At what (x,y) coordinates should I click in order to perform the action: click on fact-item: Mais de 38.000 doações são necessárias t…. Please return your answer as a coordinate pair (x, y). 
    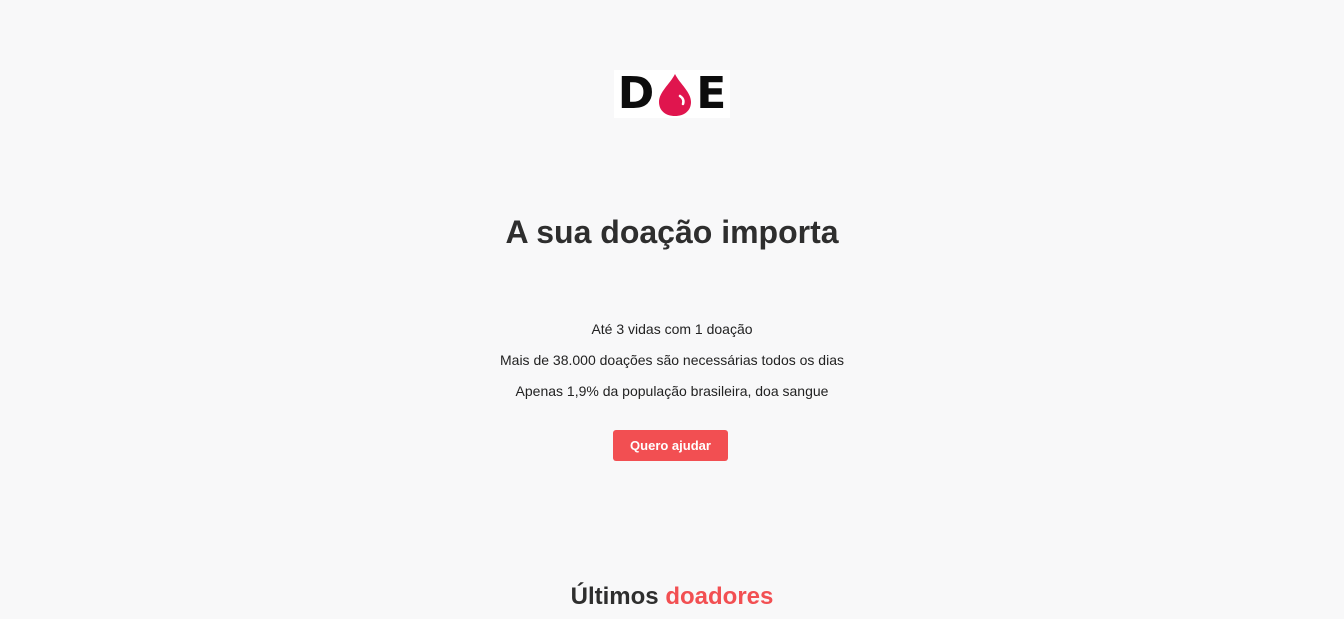
    Looking at the image, I should click on (672, 360).